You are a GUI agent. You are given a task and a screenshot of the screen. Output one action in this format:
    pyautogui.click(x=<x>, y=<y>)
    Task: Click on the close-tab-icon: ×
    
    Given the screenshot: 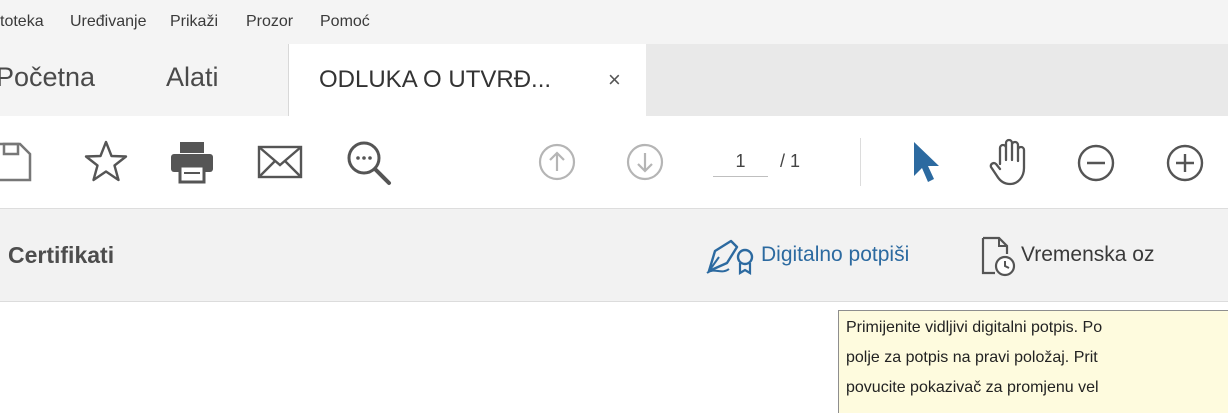 What is the action you would take?
    pyautogui.click(x=614, y=80)
    